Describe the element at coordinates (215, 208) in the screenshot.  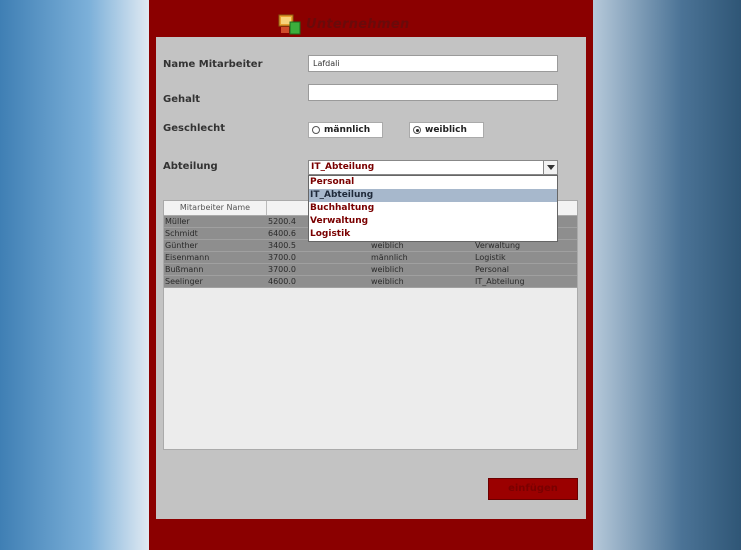
I see `column-header-name: Mitarbeiter Name` at that location.